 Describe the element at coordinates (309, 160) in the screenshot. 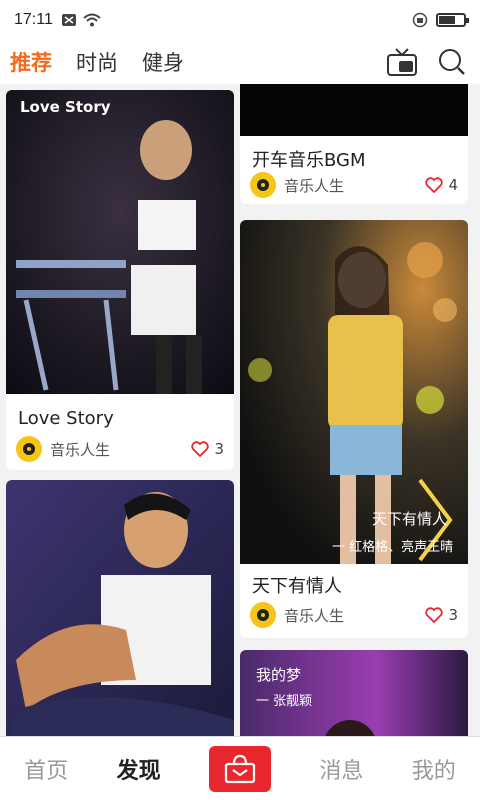

I see `card-title: 开车音乐BGM` at that location.